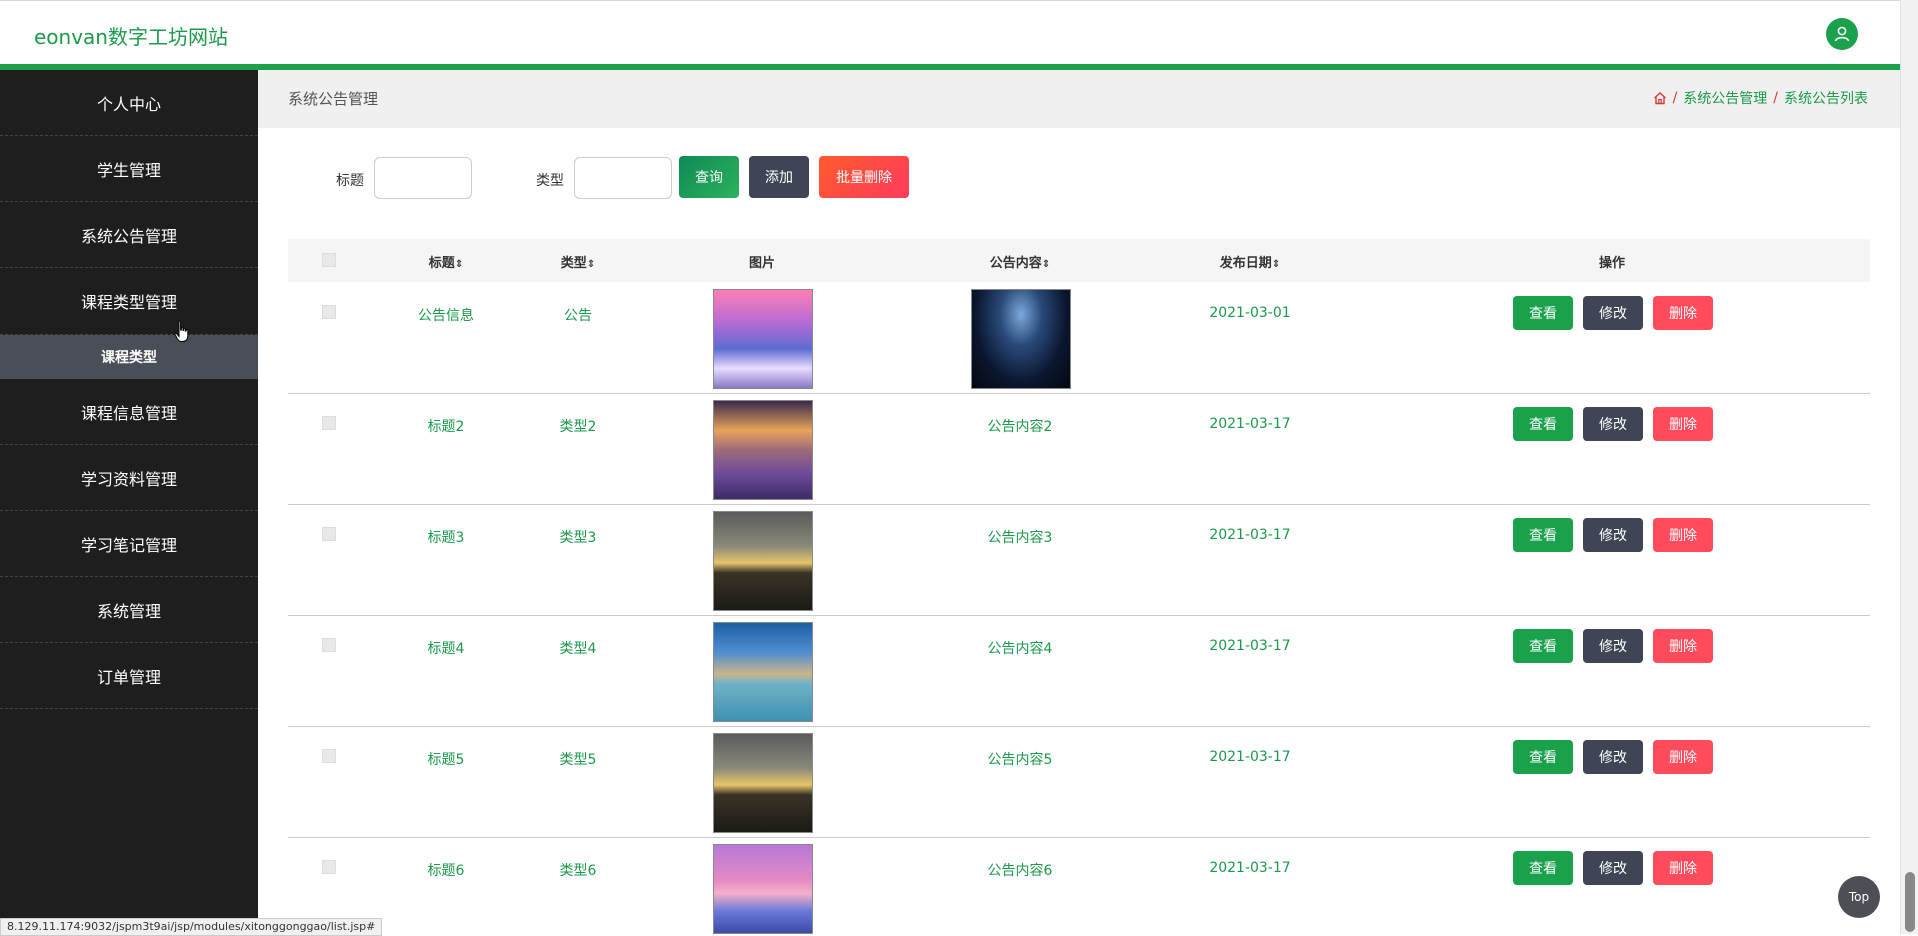  Describe the element at coordinates (578, 649) in the screenshot. I see `row-type: 类型4` at that location.